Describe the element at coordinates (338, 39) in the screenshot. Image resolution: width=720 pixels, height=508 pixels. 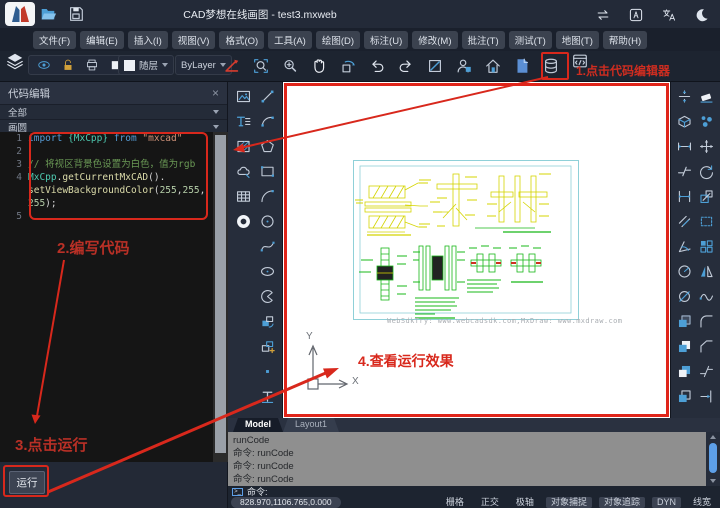
I see `menu-item-6: 绘图(D)` at that location.